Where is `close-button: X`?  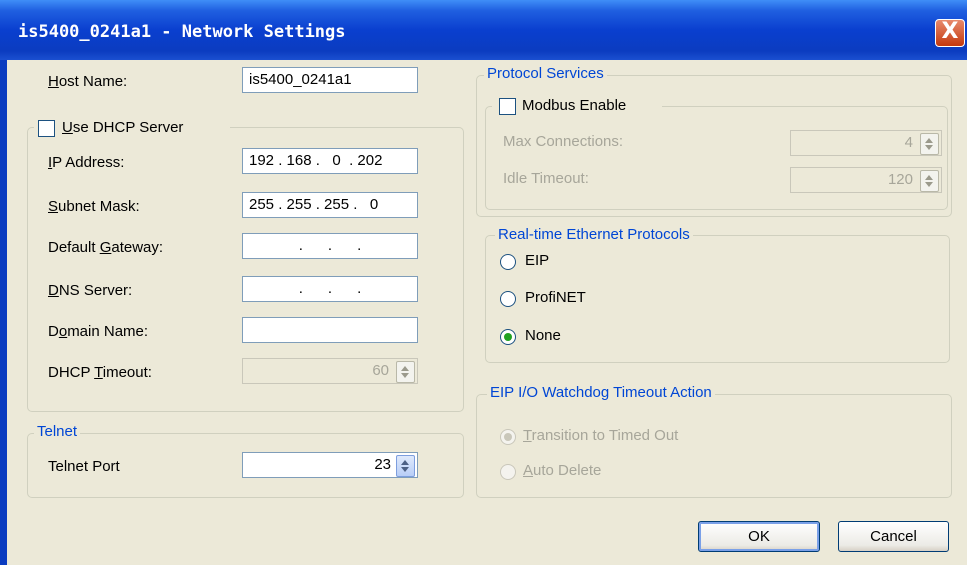 close-button: X is located at coordinates (950, 33).